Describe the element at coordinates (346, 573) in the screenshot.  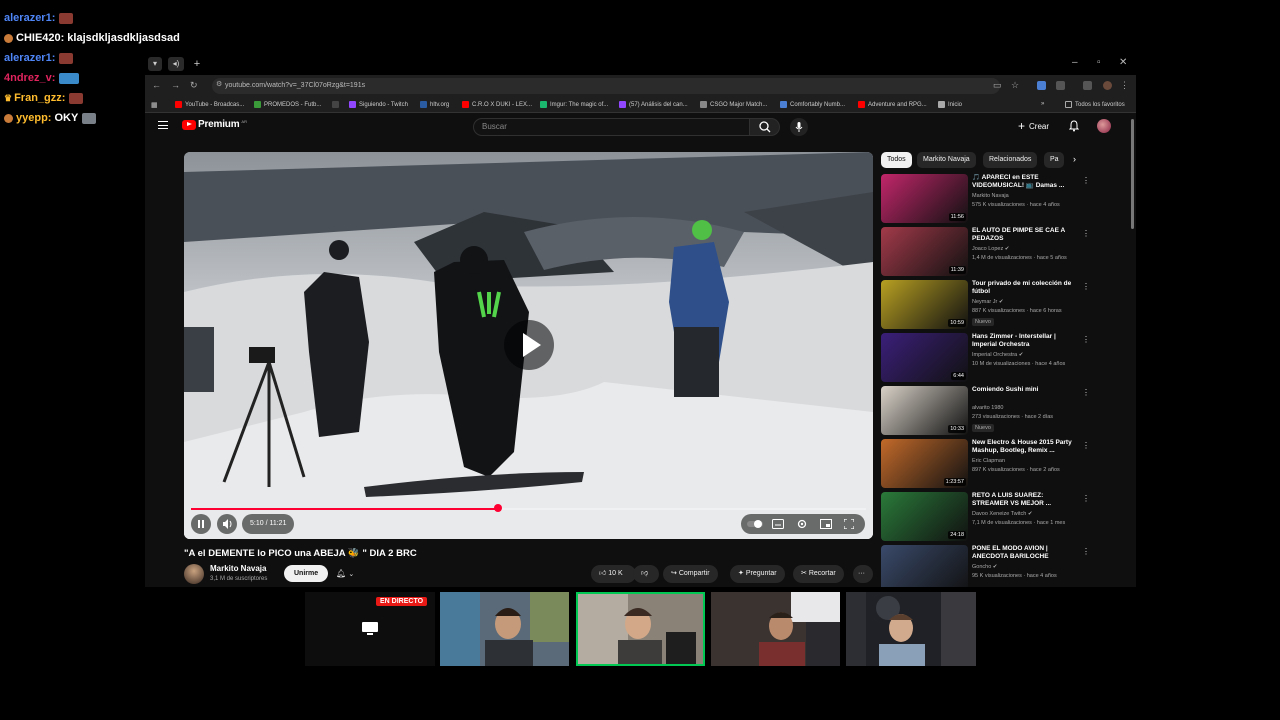
I see `notifications-dropdown: 🔔︎ ⌄` at that location.